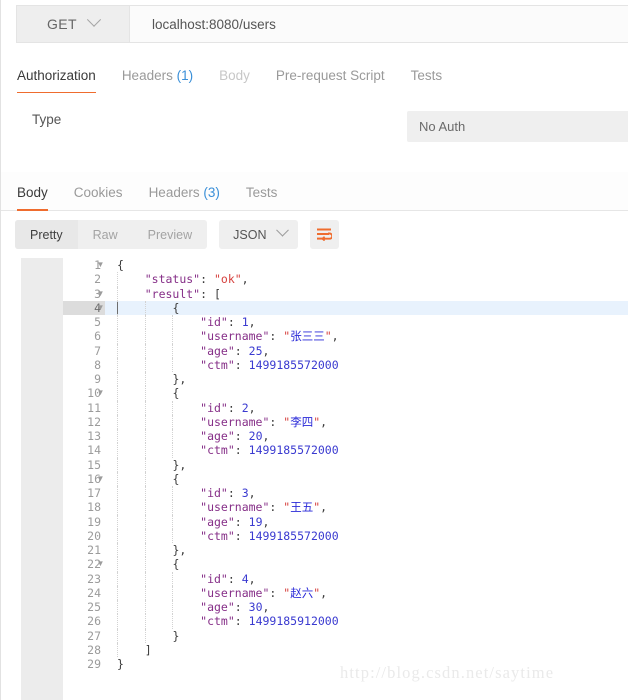 Image resolution: width=628 pixels, height=700 pixels. What do you see at coordinates (345, 350) in the screenshot?
I see `code-line: 7 "age": 25,` at bounding box center [345, 350].